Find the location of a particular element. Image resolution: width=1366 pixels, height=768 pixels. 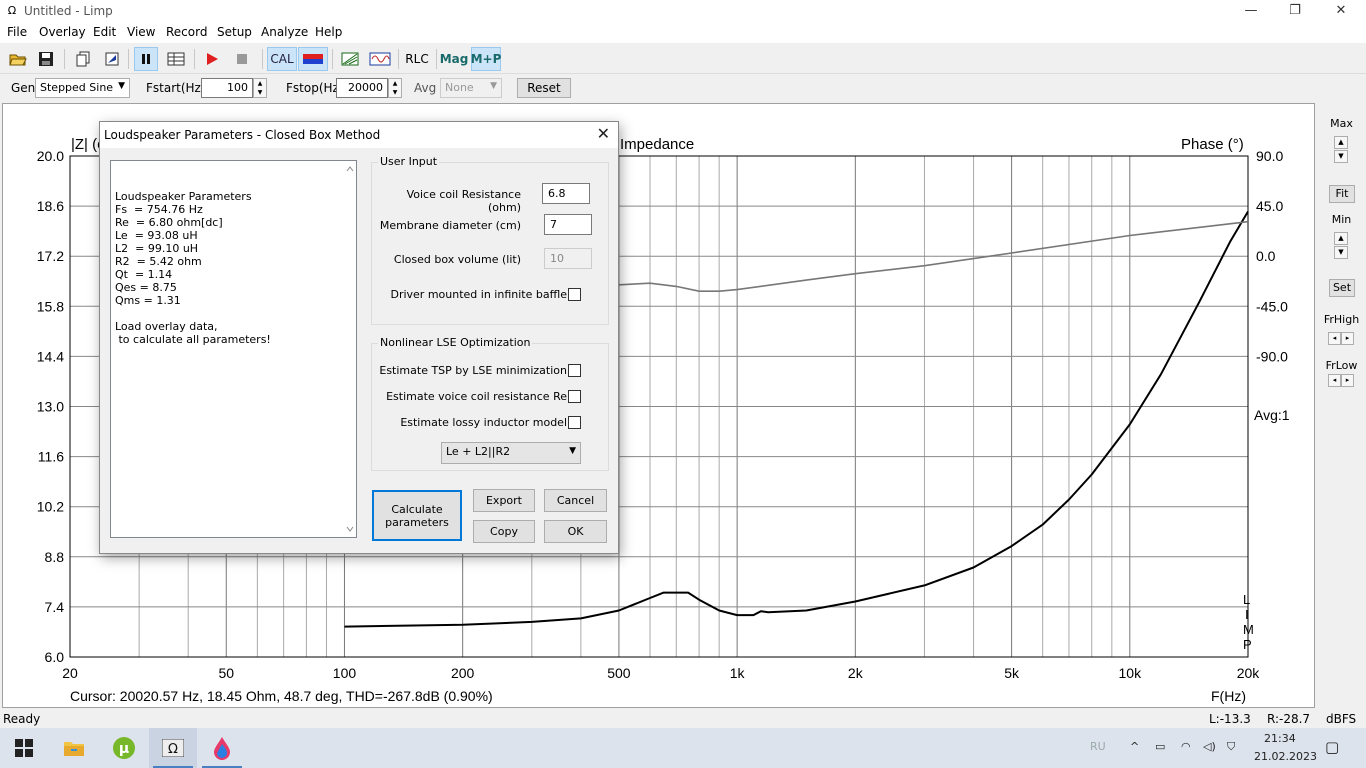

results-line: R2 = 5.42 ohm is located at coordinates (158, 261).